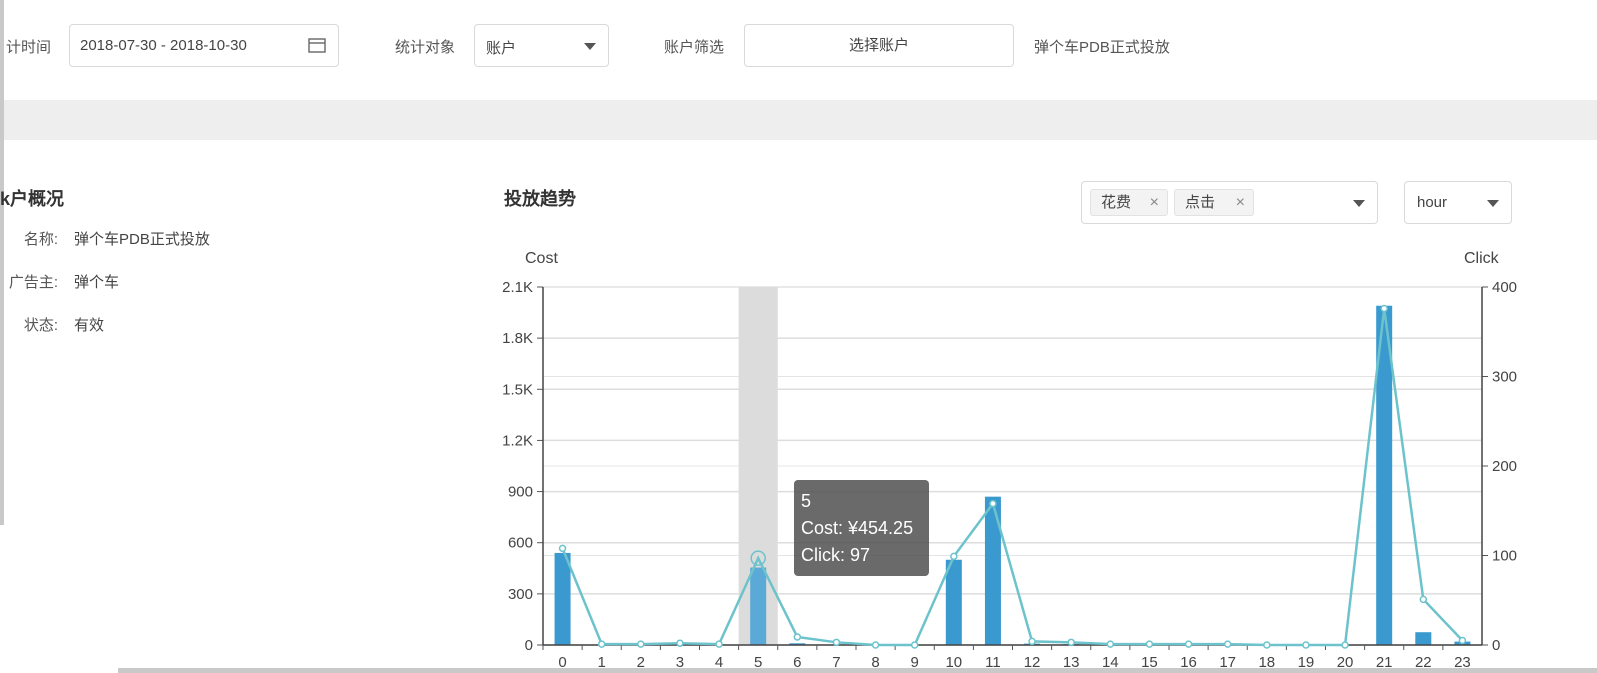 This screenshot has width=1597, height=673. What do you see at coordinates (520, 492) in the screenshot?
I see `y-left-tick-label: 900` at bounding box center [520, 492].